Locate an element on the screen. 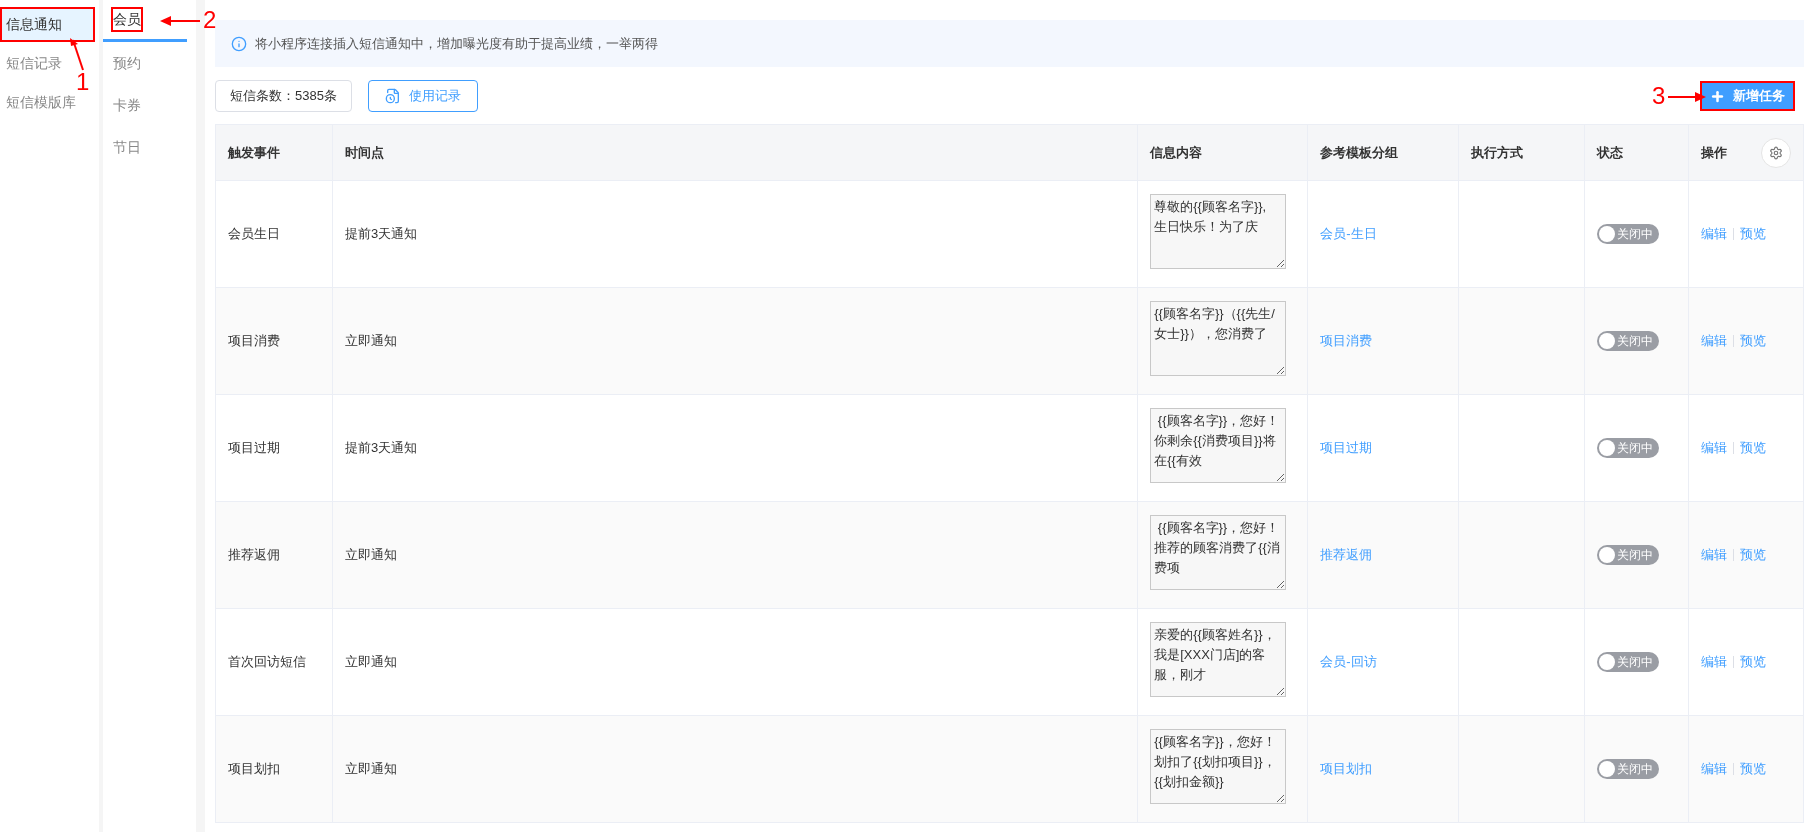  category-tab: 节日 is located at coordinates (145, 147).